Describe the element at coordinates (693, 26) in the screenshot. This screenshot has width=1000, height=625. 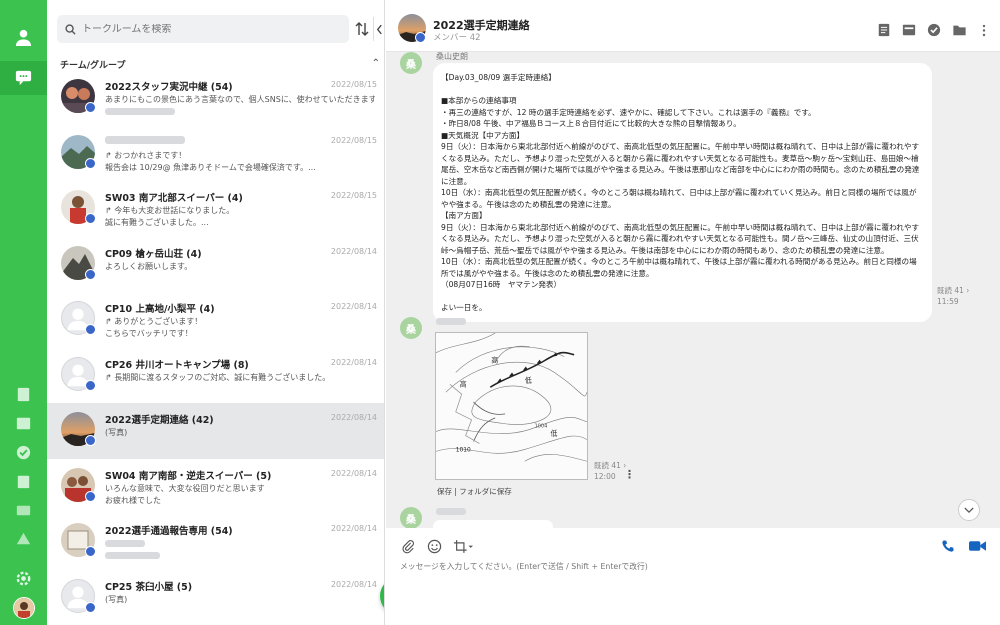
I see `chat-header: 2022選手定期連絡 メンバー 42` at that location.